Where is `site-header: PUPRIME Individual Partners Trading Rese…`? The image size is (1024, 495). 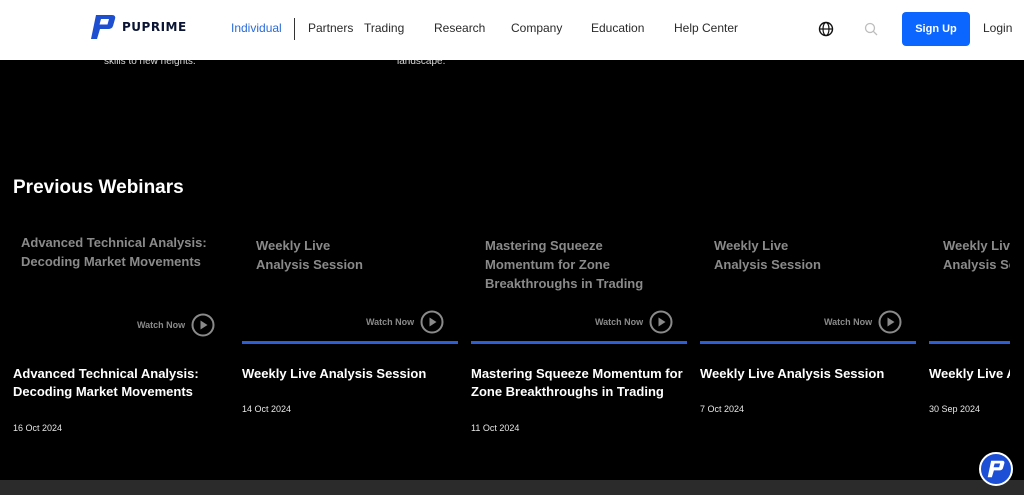
site-header: PUPRIME Individual Partners Trading Rese… is located at coordinates (512, 30).